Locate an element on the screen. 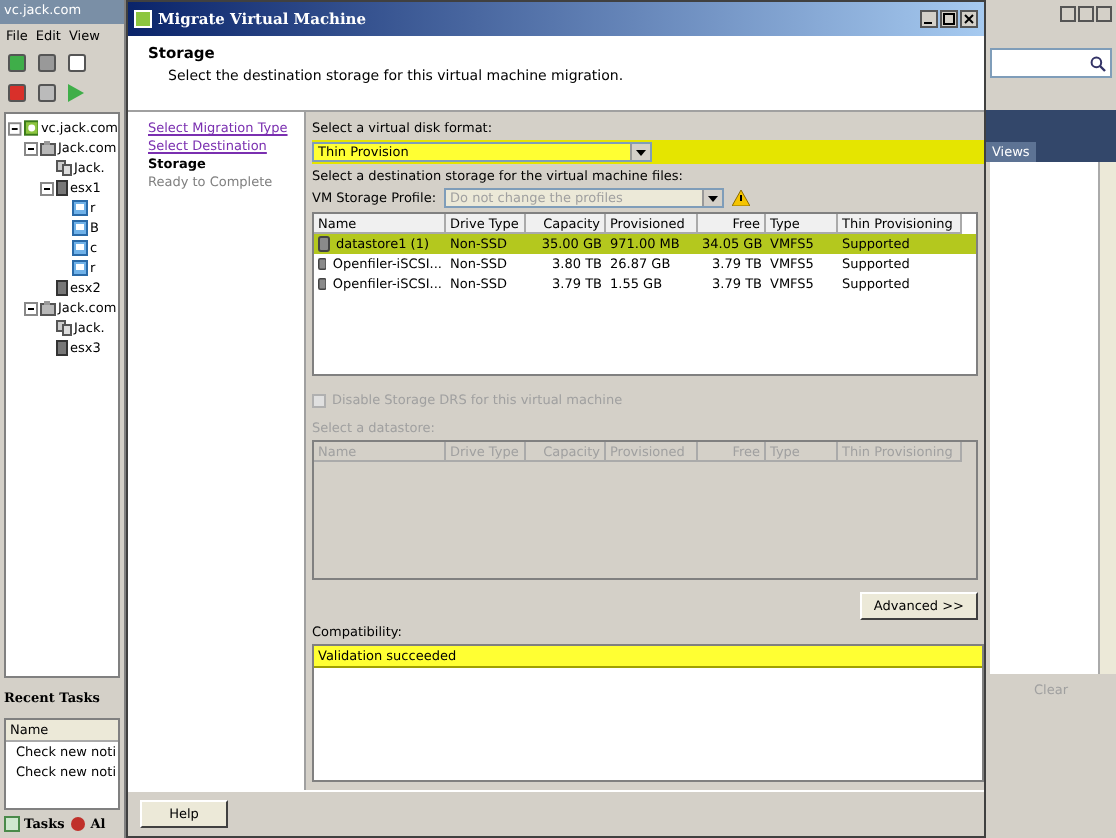 The image size is (1116, 838). app-icon is located at coordinates (143, 19).